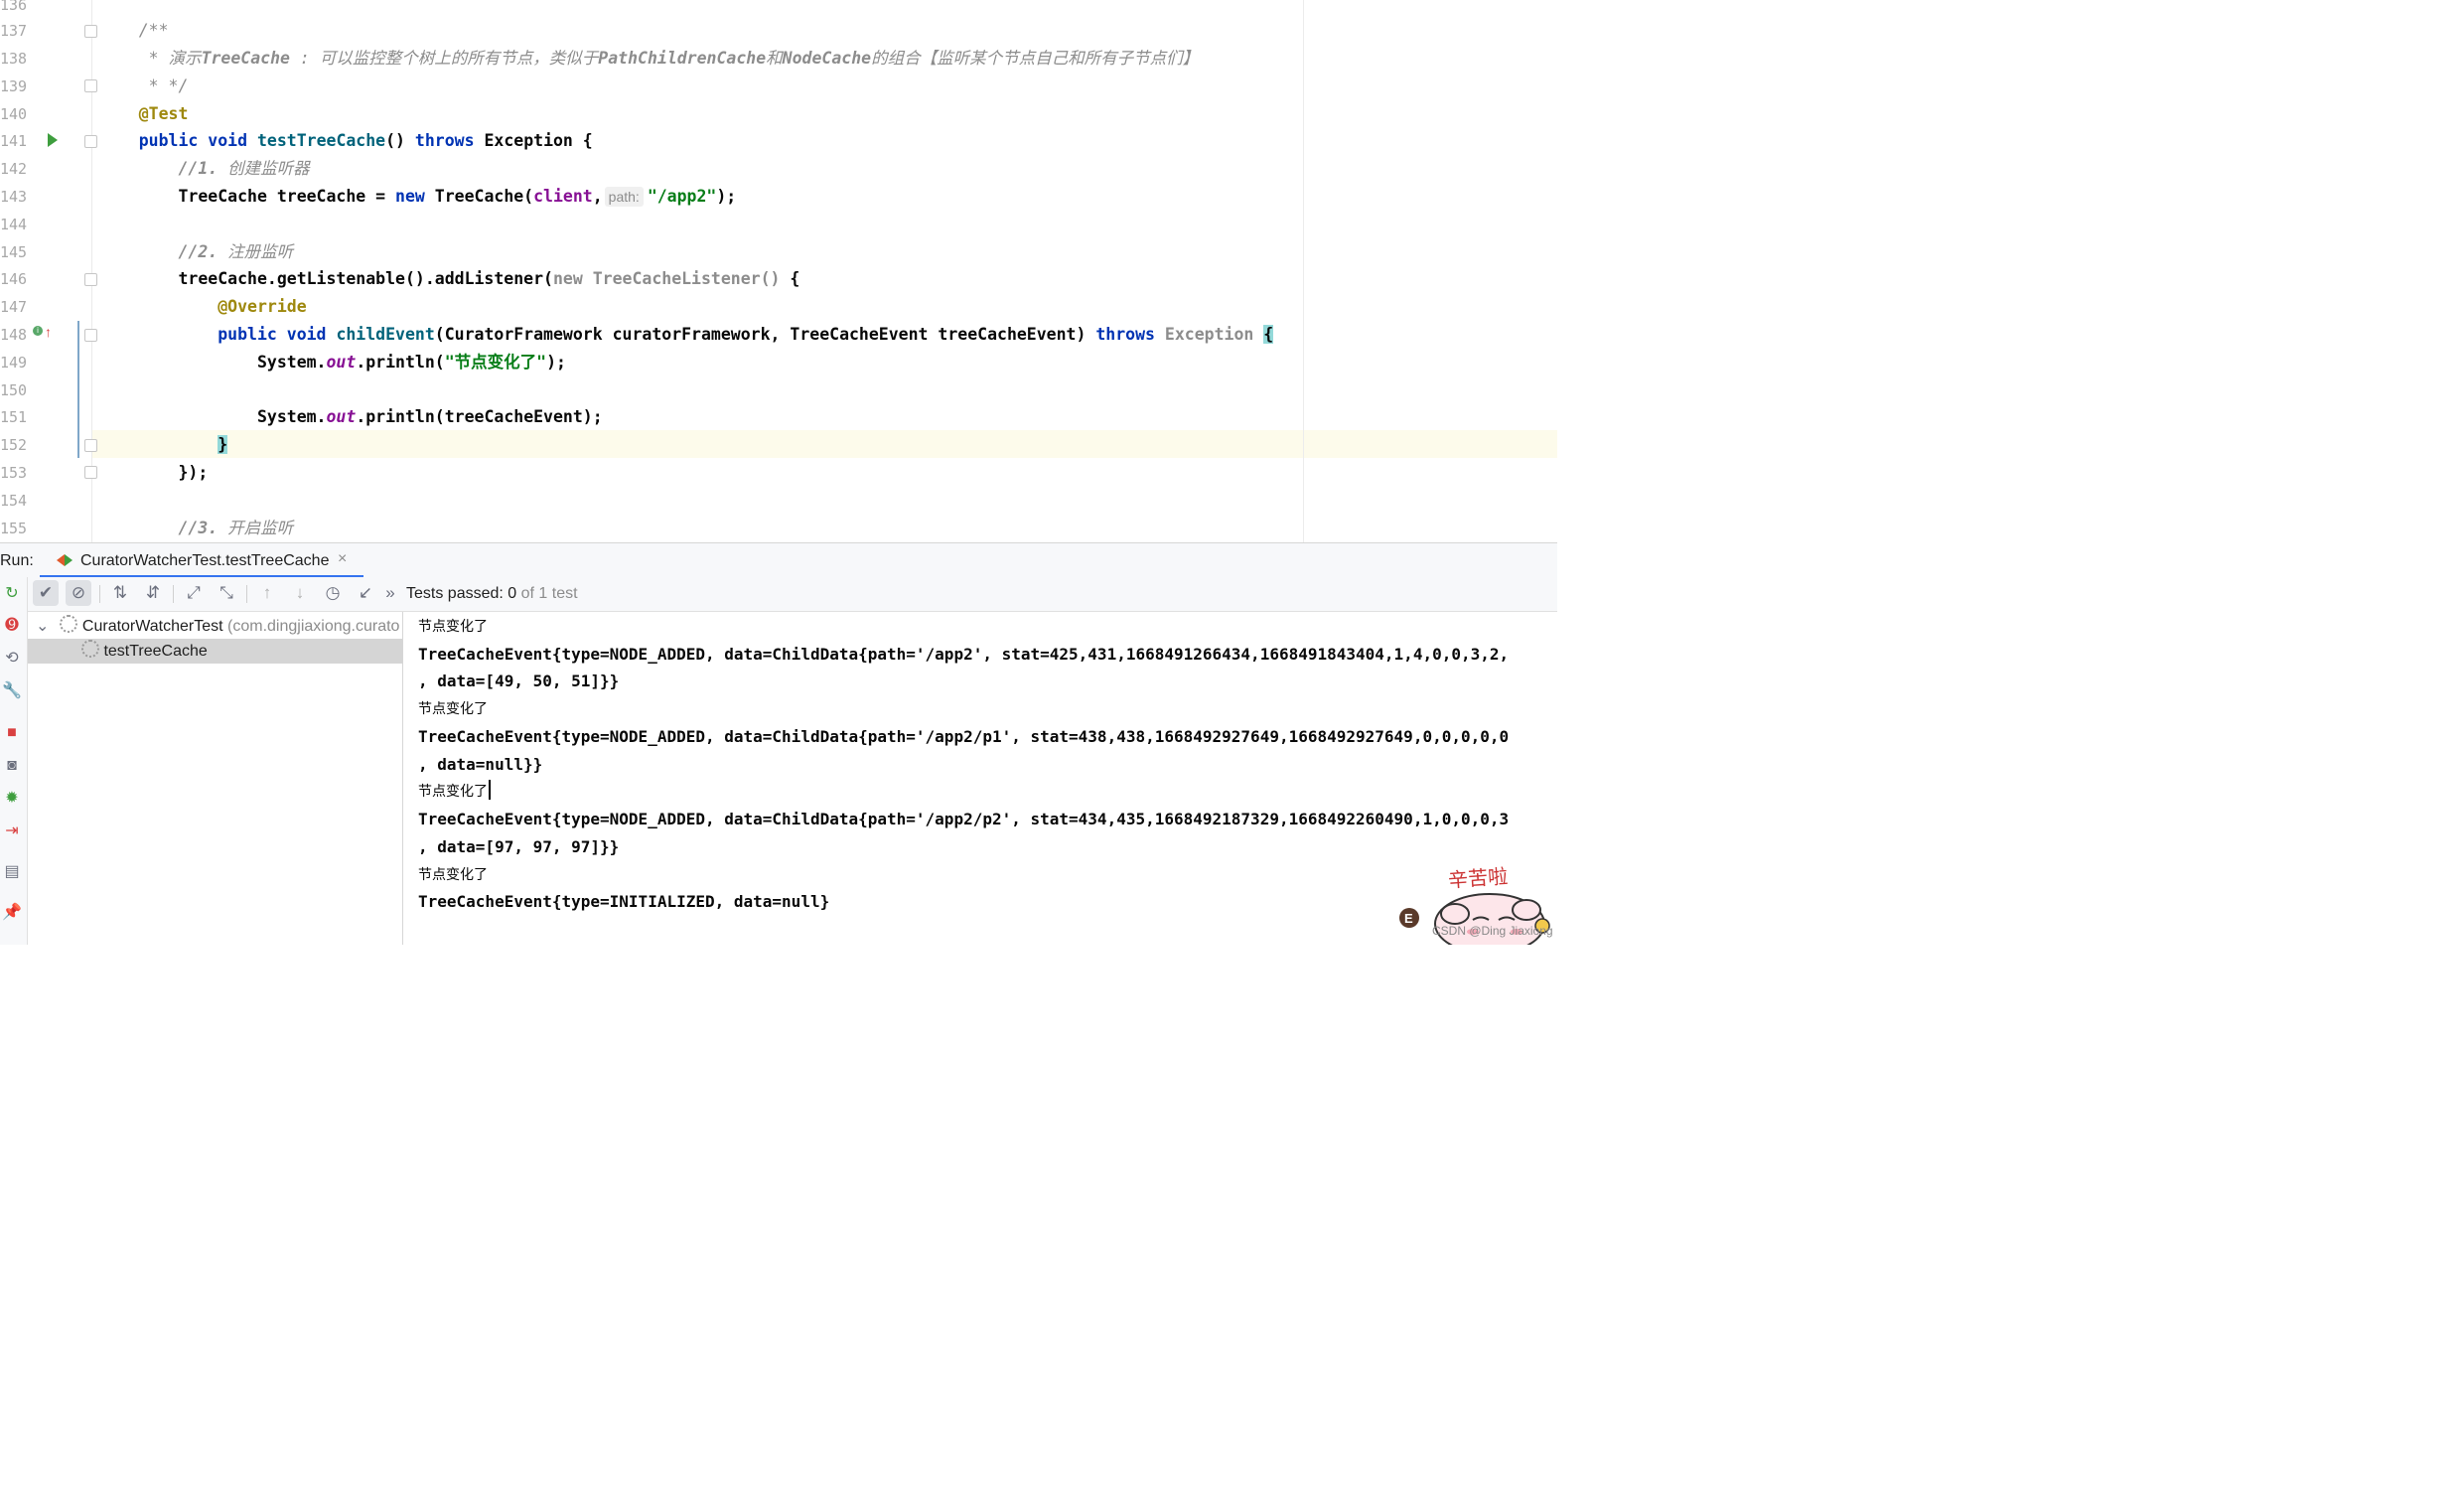 The height and width of the screenshot is (1495, 2464). What do you see at coordinates (492, 593) in the screenshot?
I see `tests-passed-status: Tests passed: 0 of 1 test` at bounding box center [492, 593].